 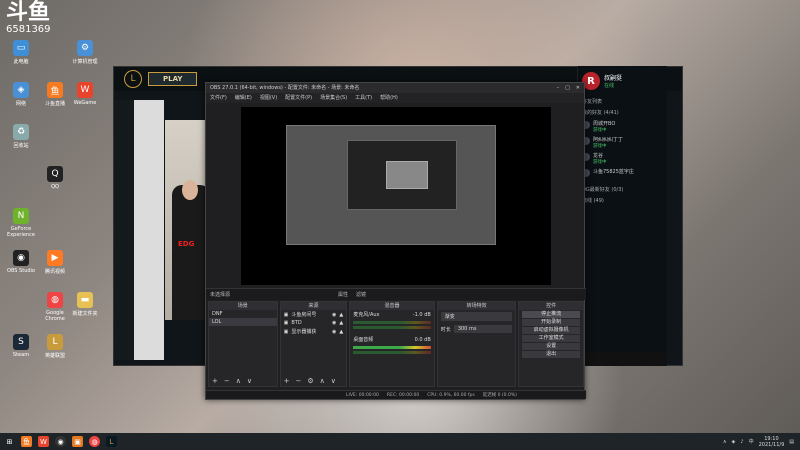 I want to click on scenes-header: 场景, so click(x=243, y=306).